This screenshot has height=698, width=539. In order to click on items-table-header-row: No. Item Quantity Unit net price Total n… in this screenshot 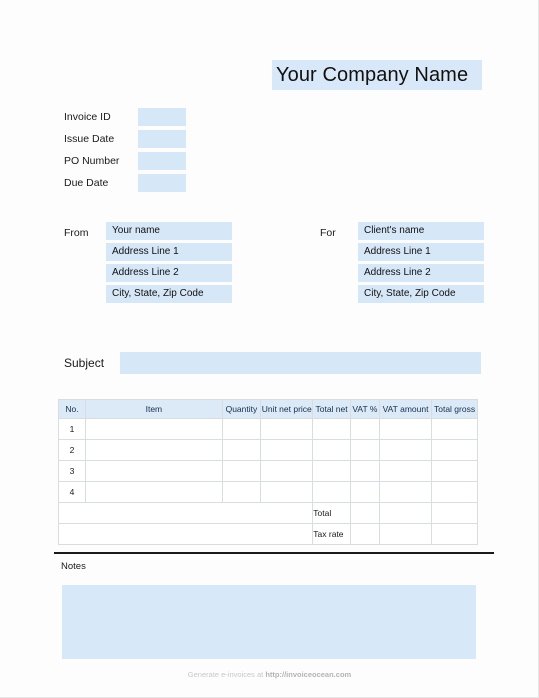, I will do `click(267, 409)`.